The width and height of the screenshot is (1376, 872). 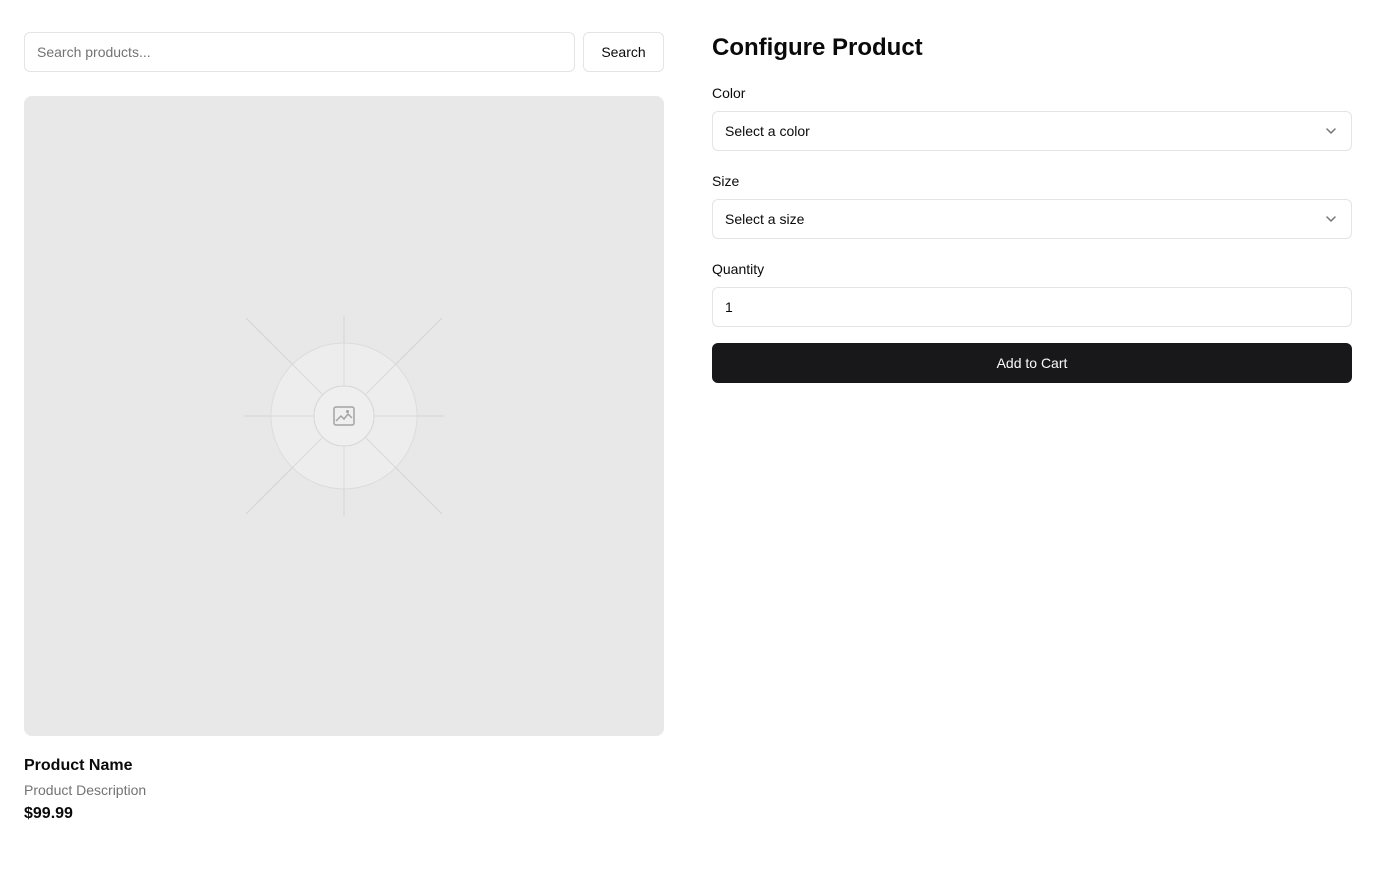 I want to click on page-title: Configure Product, so click(x=817, y=47).